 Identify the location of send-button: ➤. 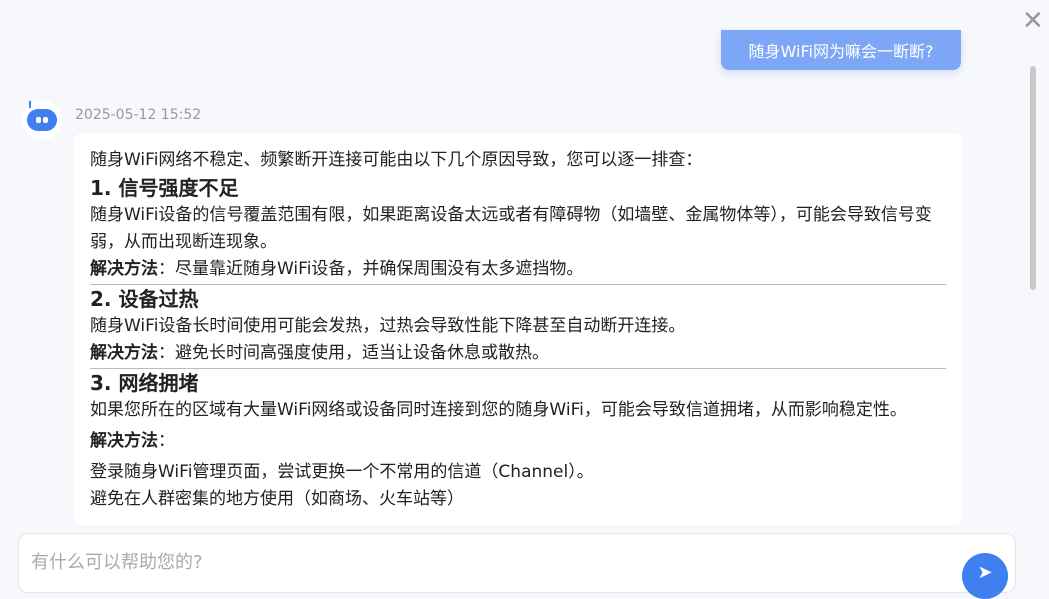
(985, 576).